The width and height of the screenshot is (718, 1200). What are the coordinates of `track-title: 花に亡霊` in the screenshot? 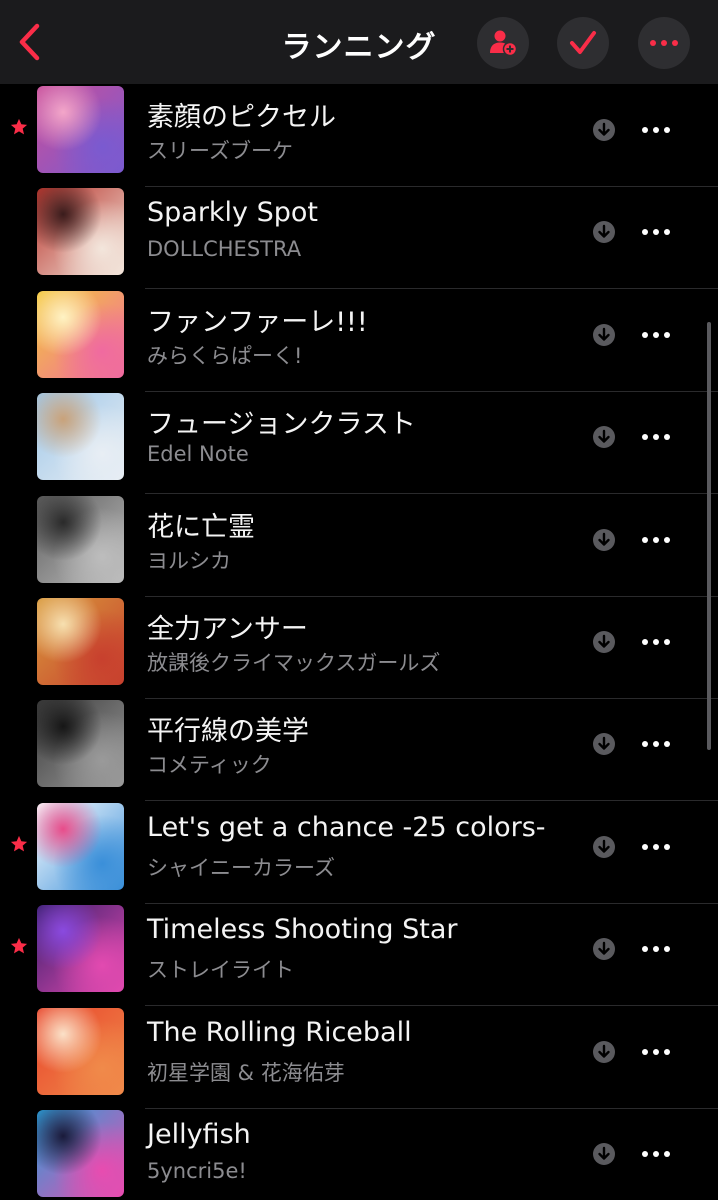 It's located at (201, 527).